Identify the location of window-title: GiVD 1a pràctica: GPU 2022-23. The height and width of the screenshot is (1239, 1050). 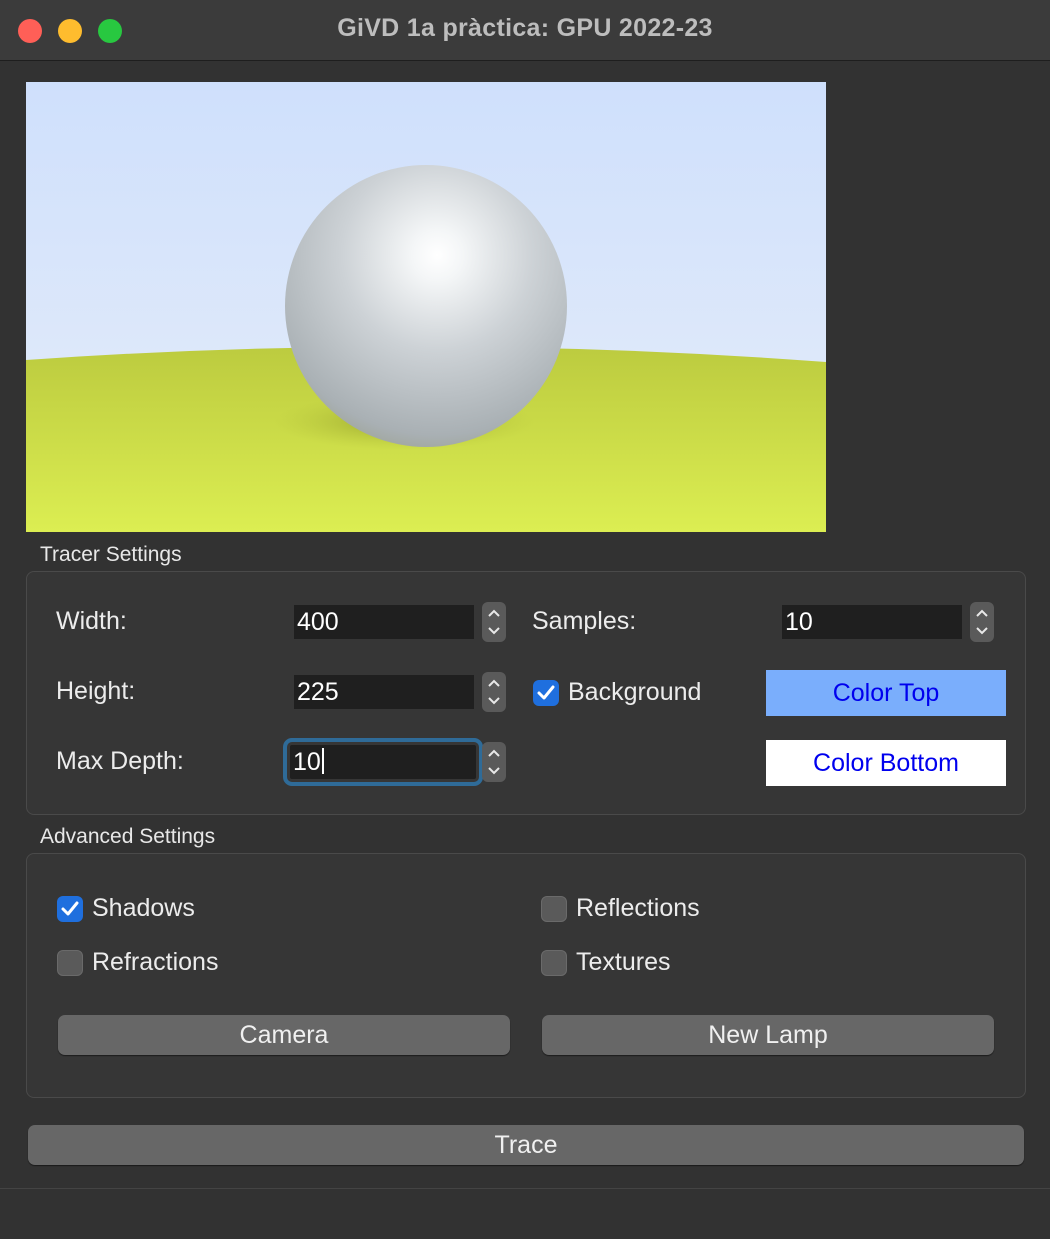
(525, 28).